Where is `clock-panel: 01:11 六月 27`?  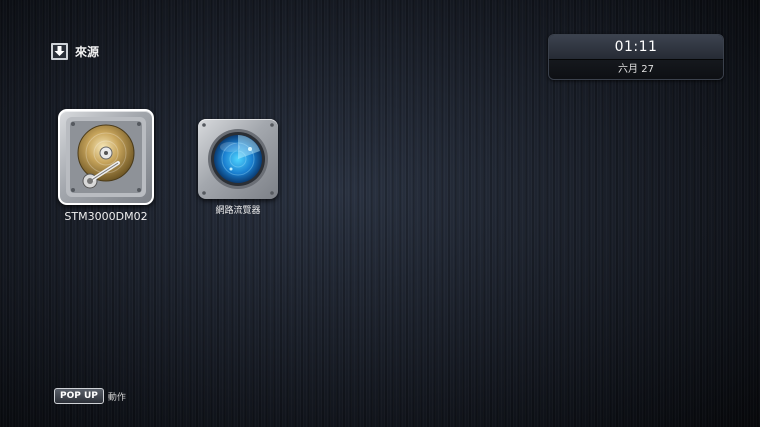 clock-panel: 01:11 六月 27 is located at coordinates (636, 57).